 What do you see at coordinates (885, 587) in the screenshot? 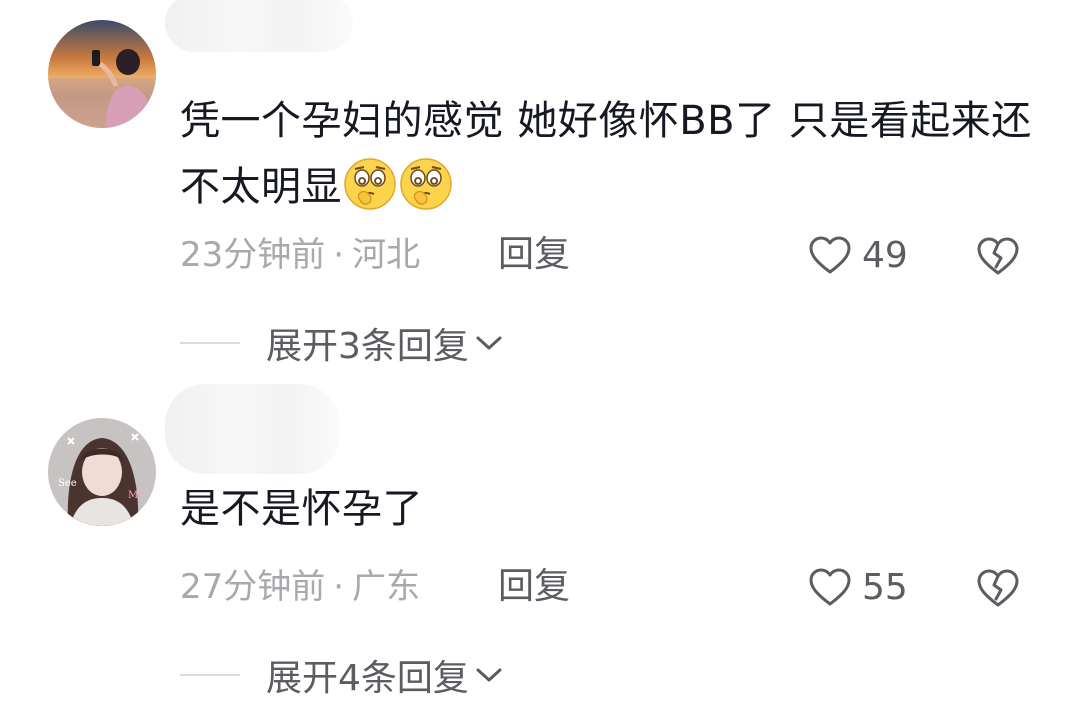
I see `like-count: 55` at bounding box center [885, 587].